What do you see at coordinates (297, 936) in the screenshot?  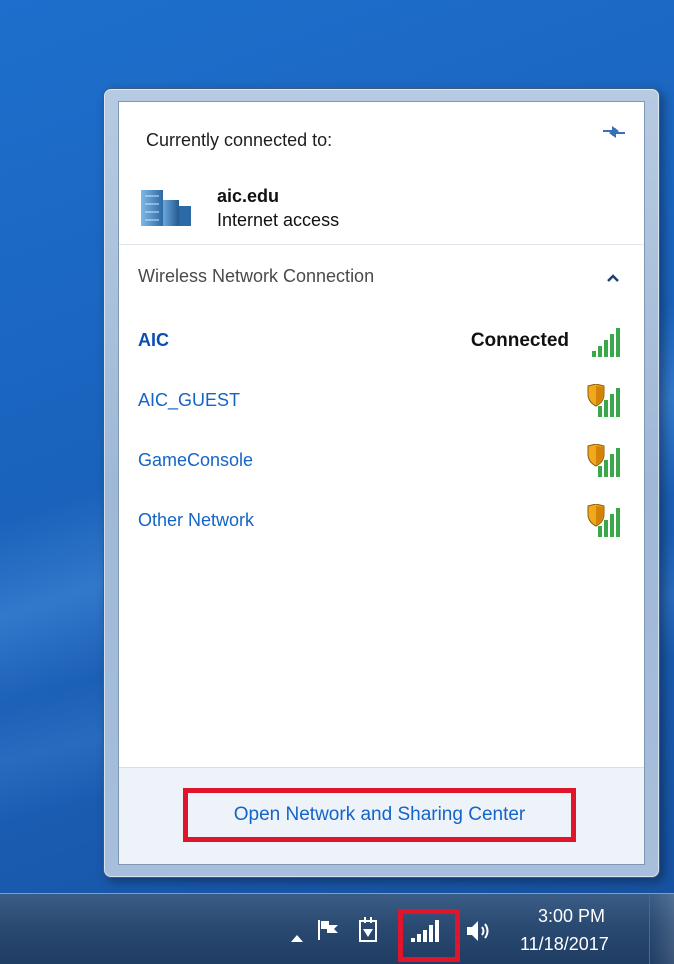 I see `show-hidden-icons-icon` at bounding box center [297, 936].